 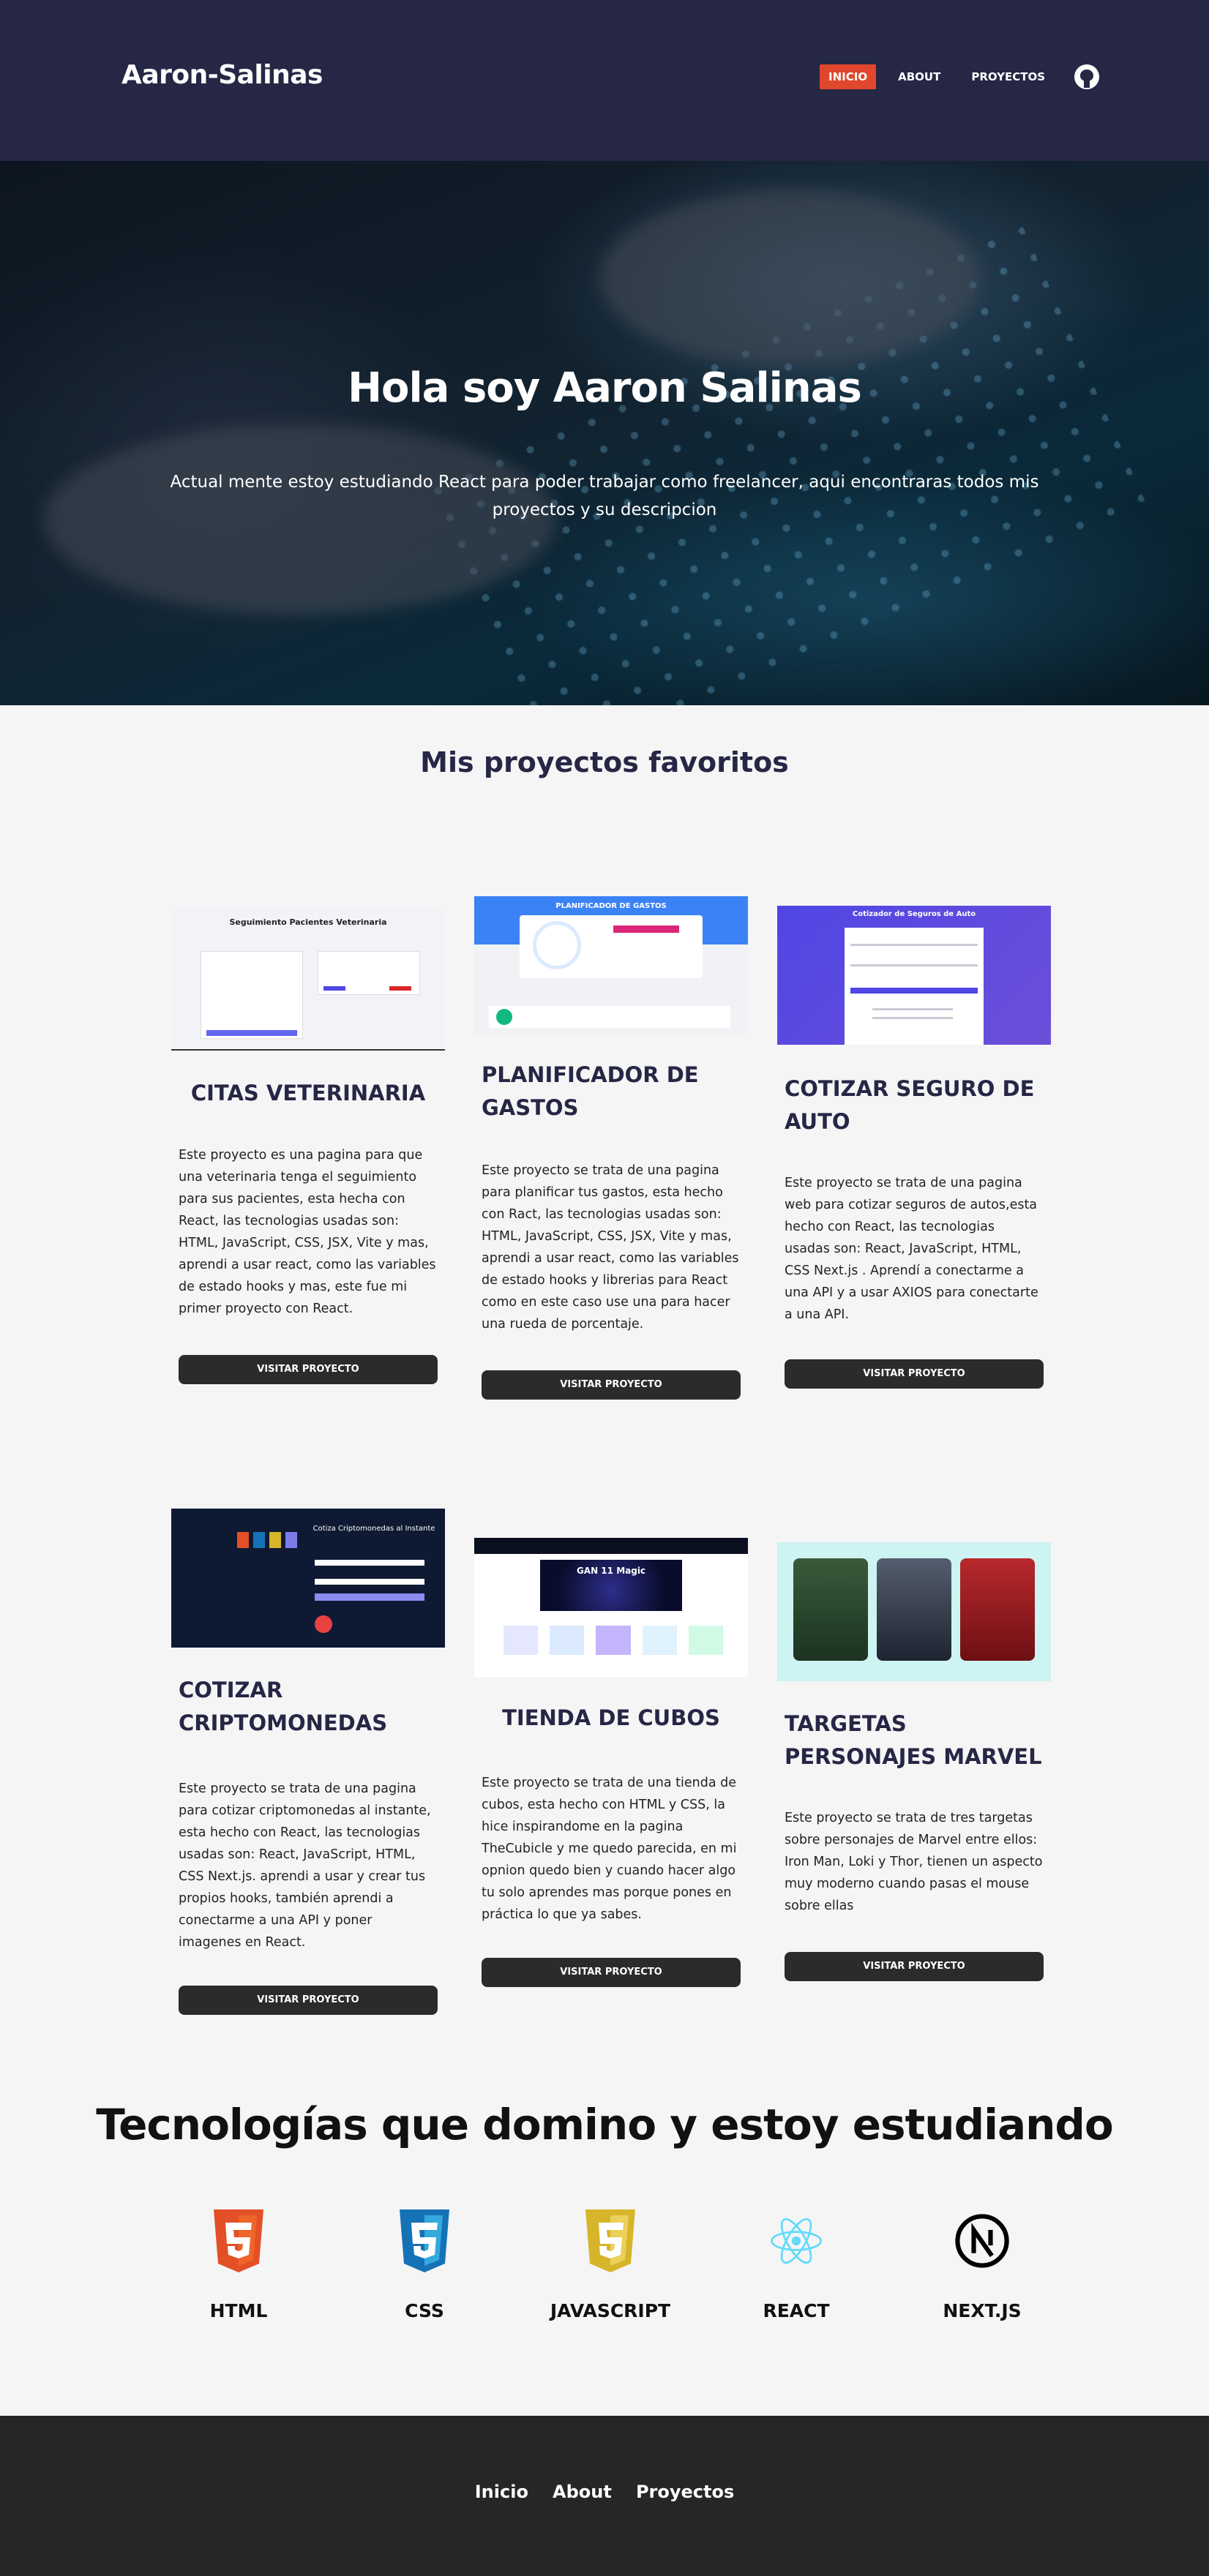 What do you see at coordinates (1086, 76) in the screenshot?
I see `github-icon` at bounding box center [1086, 76].